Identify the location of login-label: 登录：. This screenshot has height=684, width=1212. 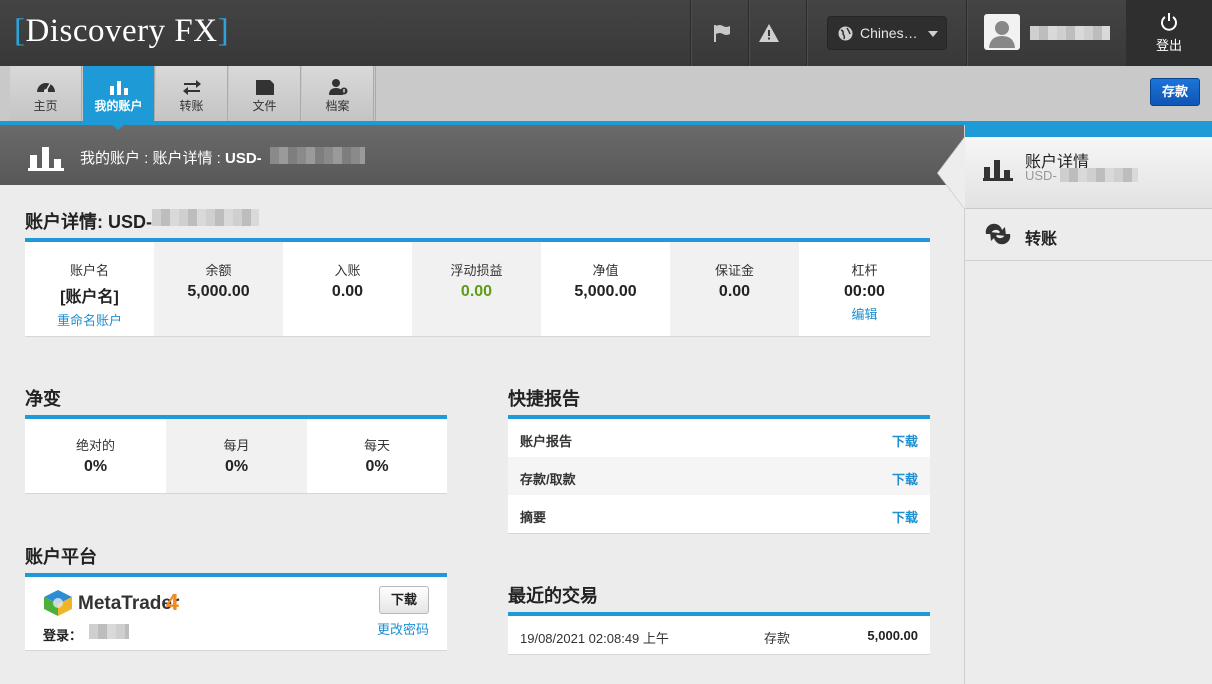
(63, 635).